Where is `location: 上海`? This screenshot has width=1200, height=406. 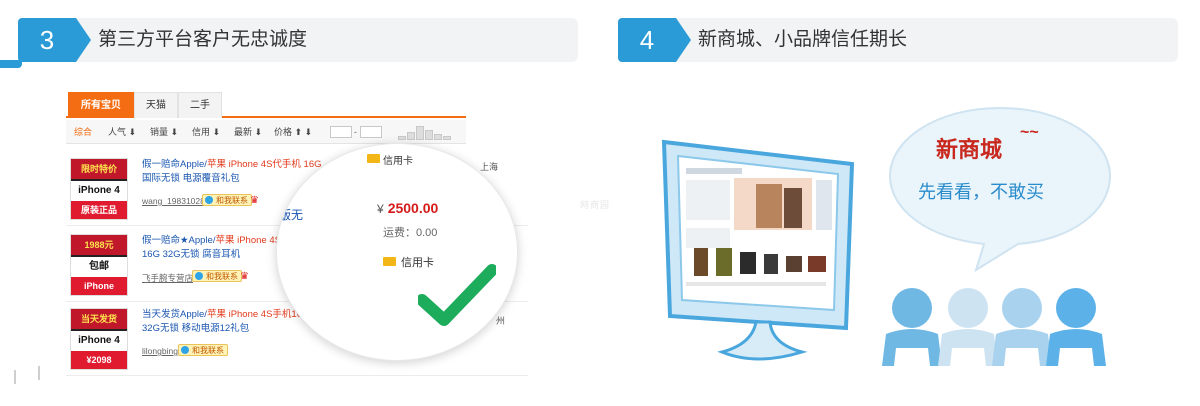
location: 上海 is located at coordinates (489, 167).